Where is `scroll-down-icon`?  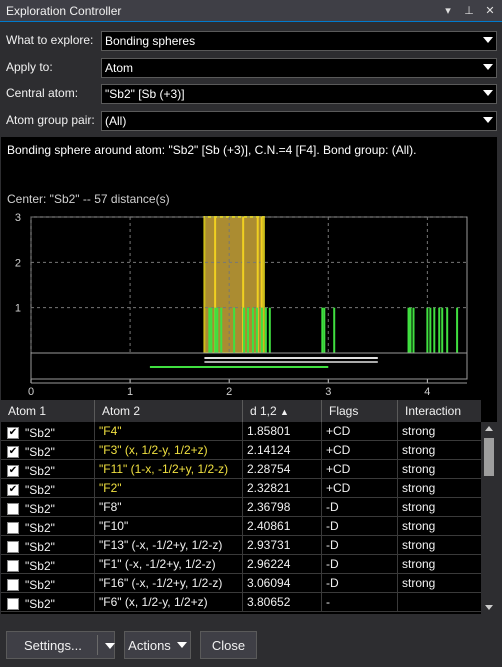 scroll-down-icon is located at coordinates (489, 607).